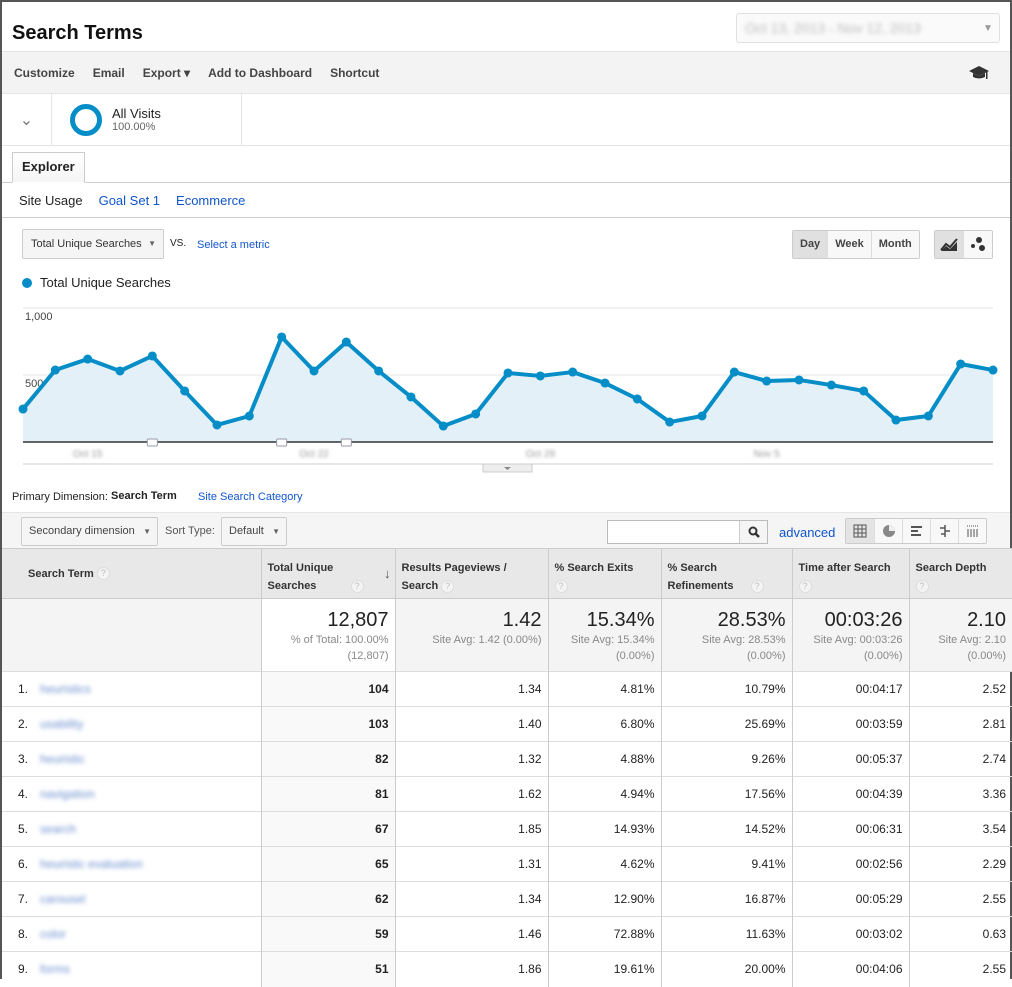 The height and width of the screenshot is (987, 1012). I want to click on segment-card: All Visits 100.00%, so click(147, 119).